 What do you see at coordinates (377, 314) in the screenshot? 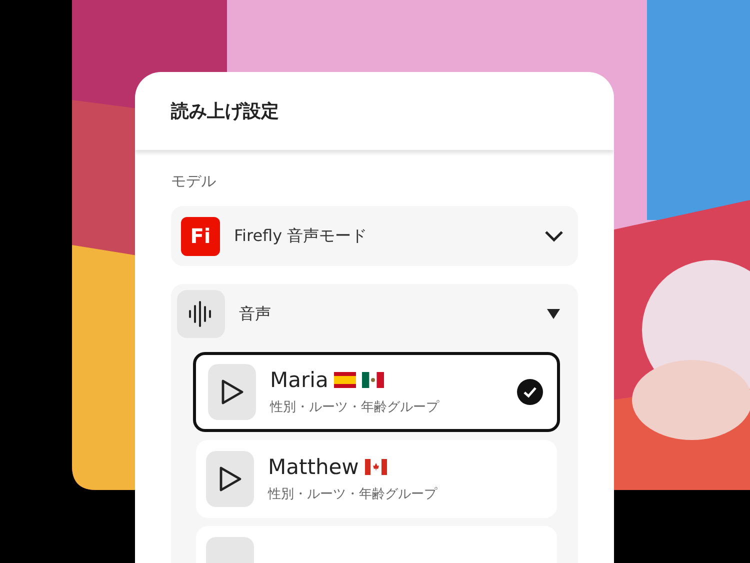
I see `voice-section-toggle: 音声` at bounding box center [377, 314].